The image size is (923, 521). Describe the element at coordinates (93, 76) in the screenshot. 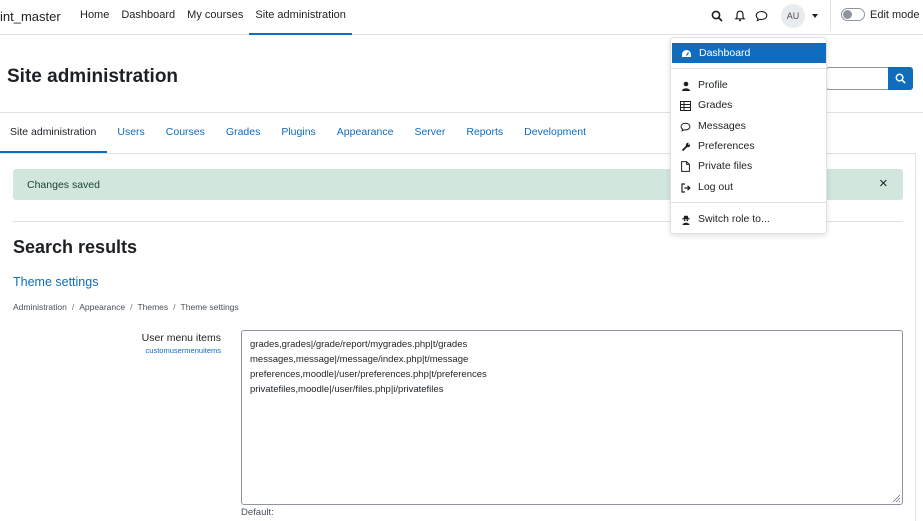

I see `page-title: Site administration` at that location.